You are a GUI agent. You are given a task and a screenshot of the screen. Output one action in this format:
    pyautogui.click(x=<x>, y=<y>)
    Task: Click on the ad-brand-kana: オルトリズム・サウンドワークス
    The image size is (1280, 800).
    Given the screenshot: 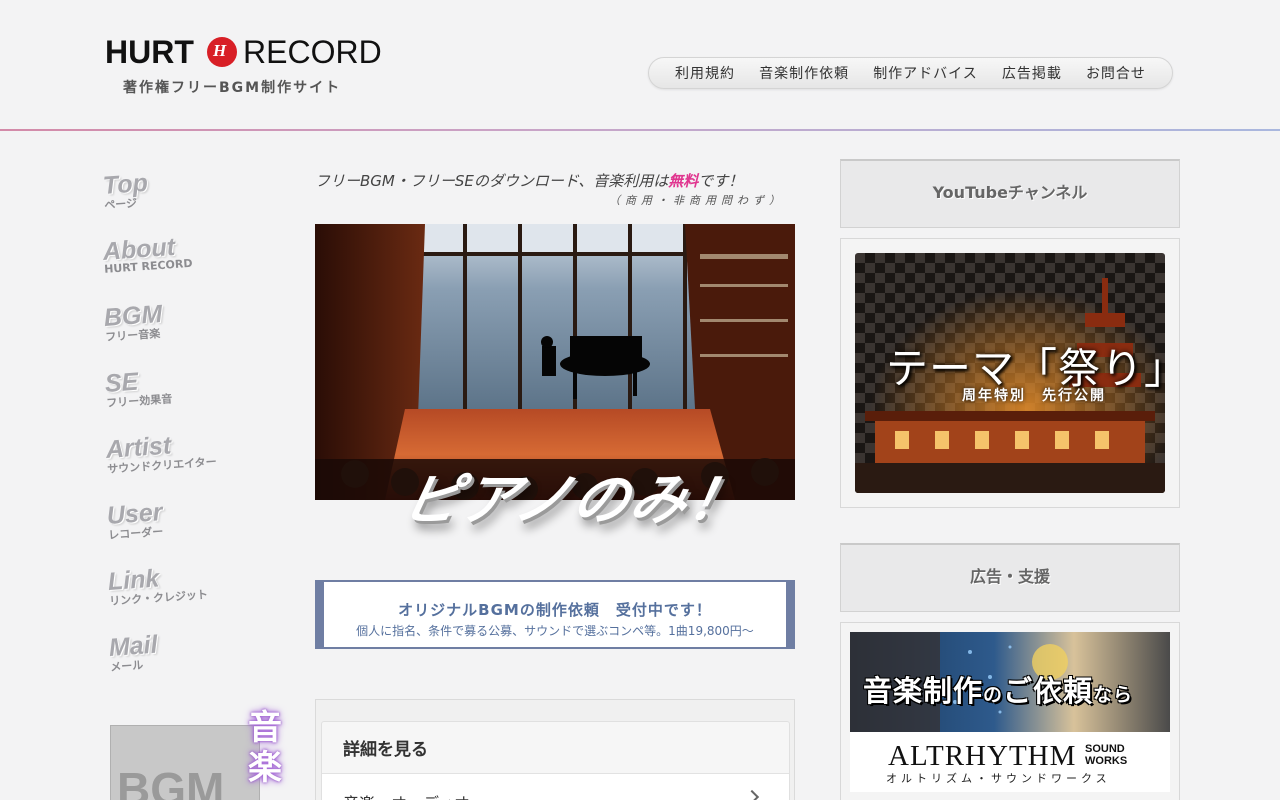 What is the action you would take?
    pyautogui.click(x=998, y=778)
    